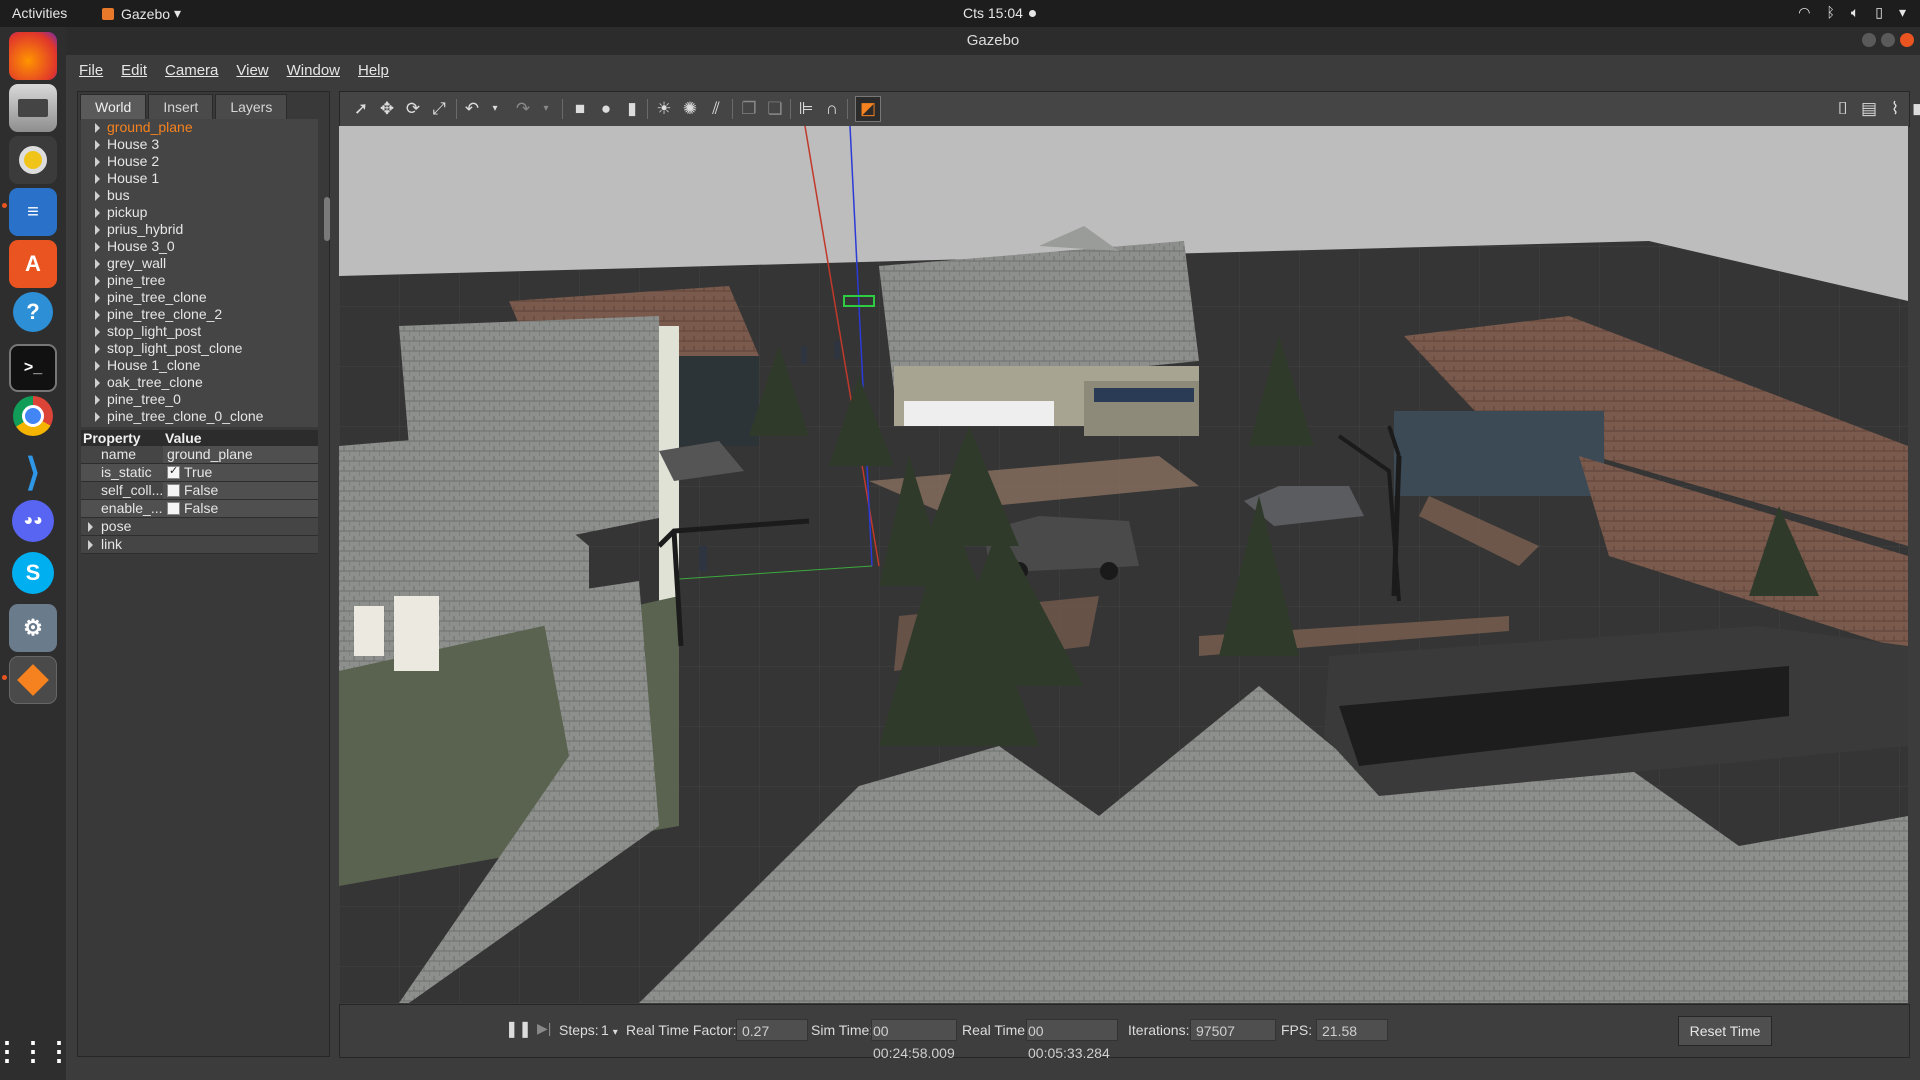 Image resolution: width=1920 pixels, height=1080 pixels. Describe the element at coordinates (775, 109) in the screenshot. I see `paste-icon: ❏` at that location.